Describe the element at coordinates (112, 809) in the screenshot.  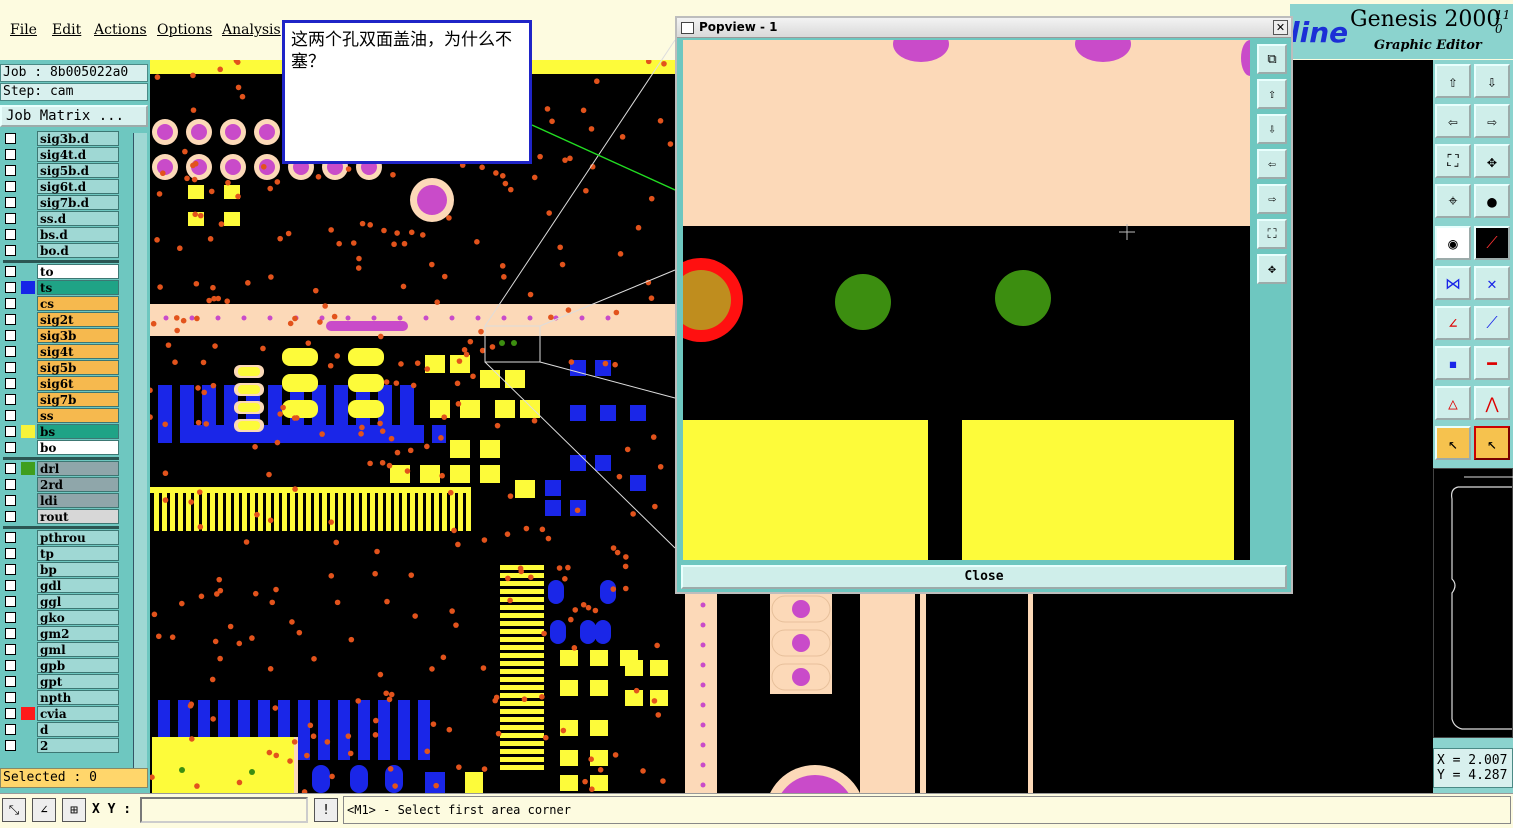
I see `xy-label: X Y :` at that location.